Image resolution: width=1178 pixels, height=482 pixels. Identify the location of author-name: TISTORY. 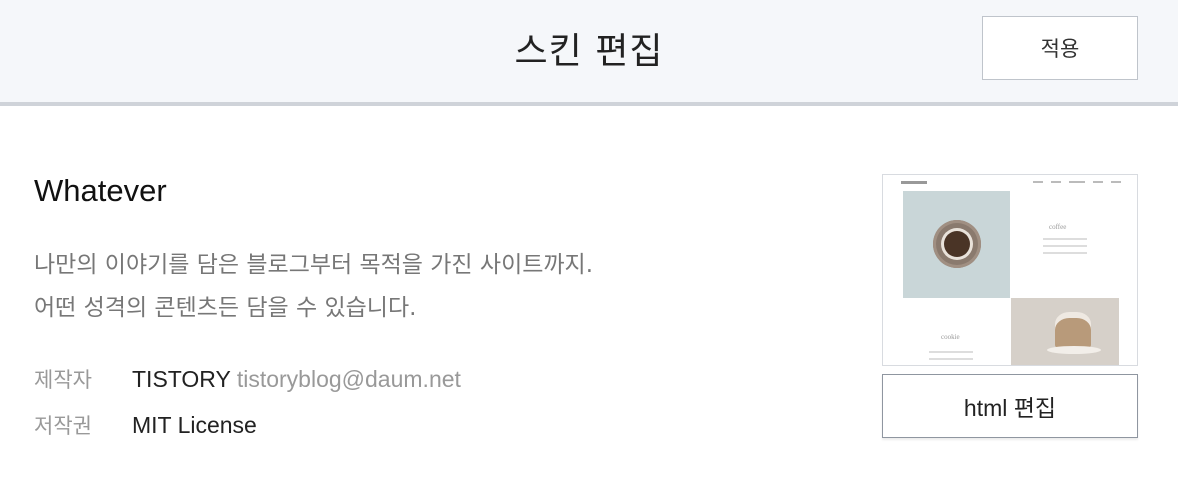
(181, 379).